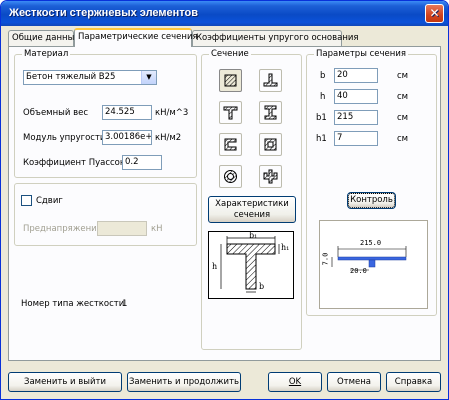  Describe the element at coordinates (371, 200) in the screenshot. I see `control-button: Контроль` at that location.